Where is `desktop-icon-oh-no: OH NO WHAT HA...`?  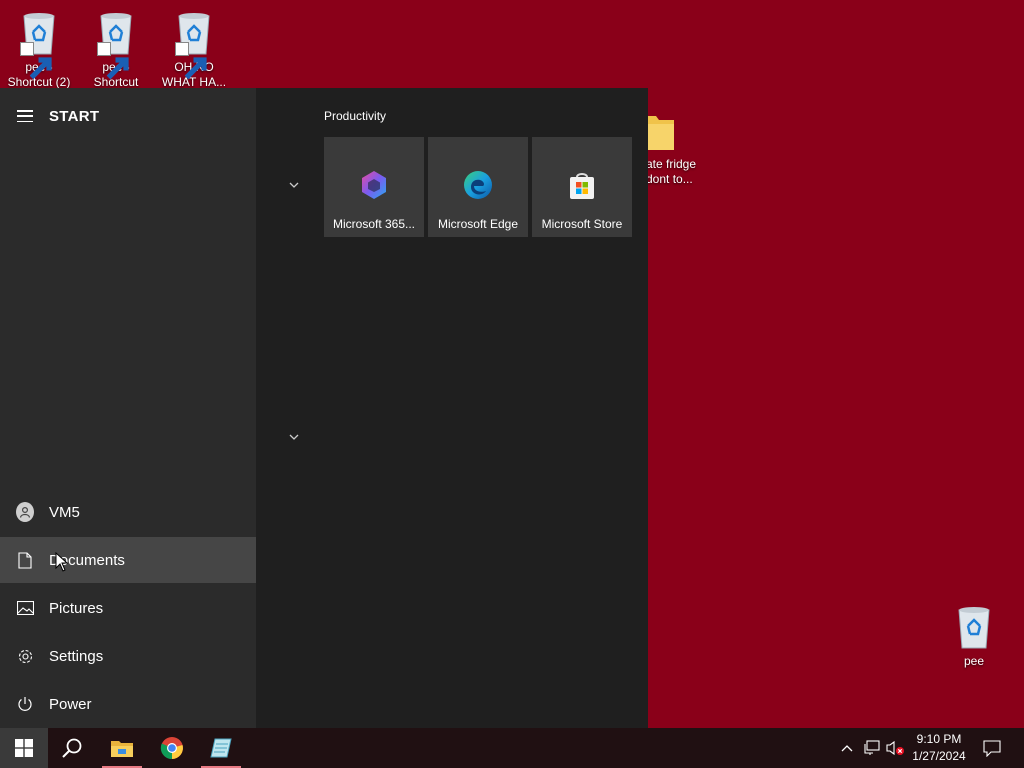 desktop-icon-oh-no: OH NO WHAT HA... is located at coordinates (194, 49).